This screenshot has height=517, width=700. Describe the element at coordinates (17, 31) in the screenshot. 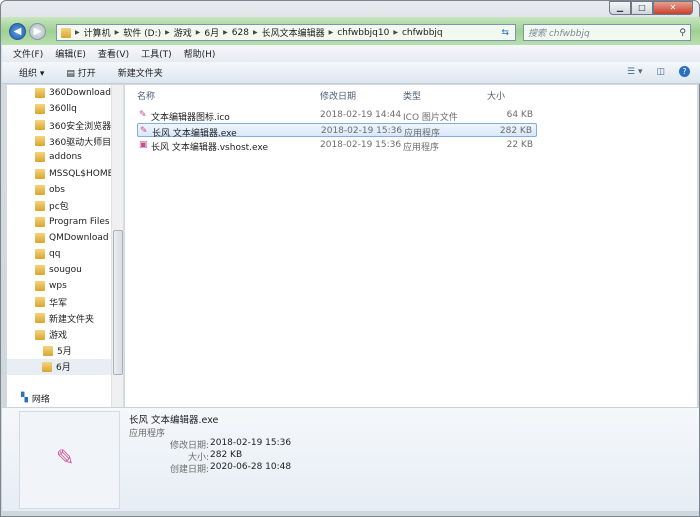

I see `back-button: ◀` at that location.